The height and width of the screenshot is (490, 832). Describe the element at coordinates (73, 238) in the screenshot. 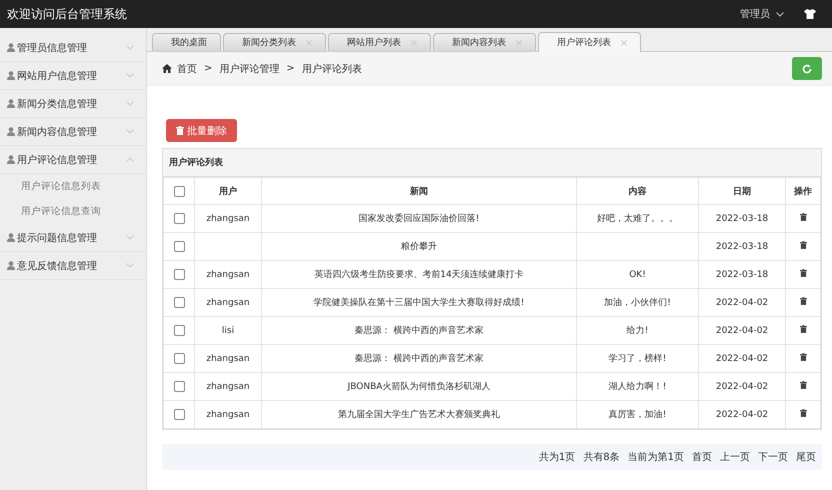

I see `sidebar-item: 提示问题信息管理` at that location.